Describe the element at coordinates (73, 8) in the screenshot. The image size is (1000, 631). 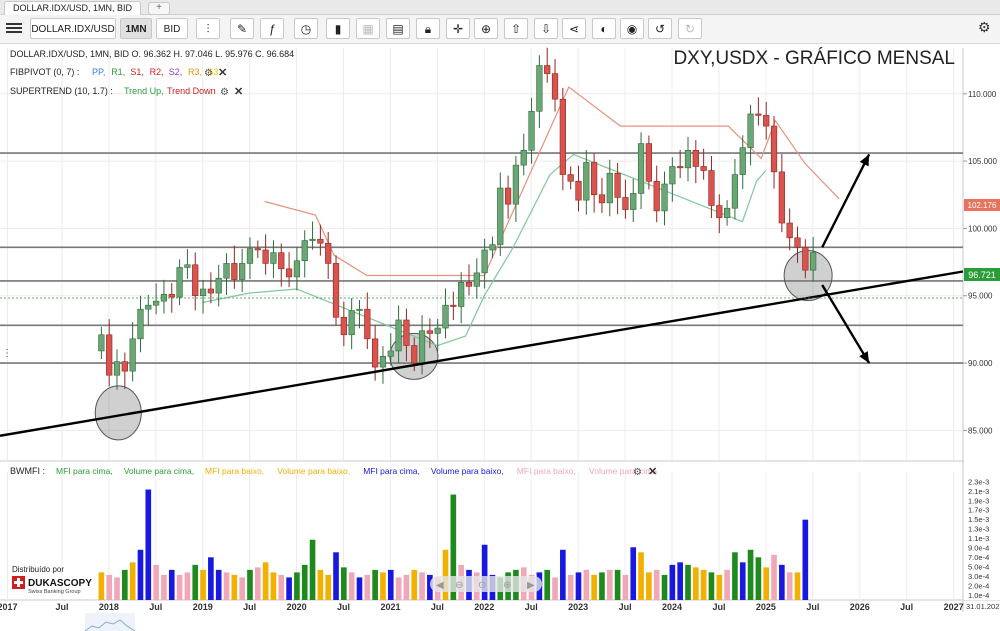
I see `chart-tab: DOLLAR.IDX/USD, 1MN, BID` at that location.